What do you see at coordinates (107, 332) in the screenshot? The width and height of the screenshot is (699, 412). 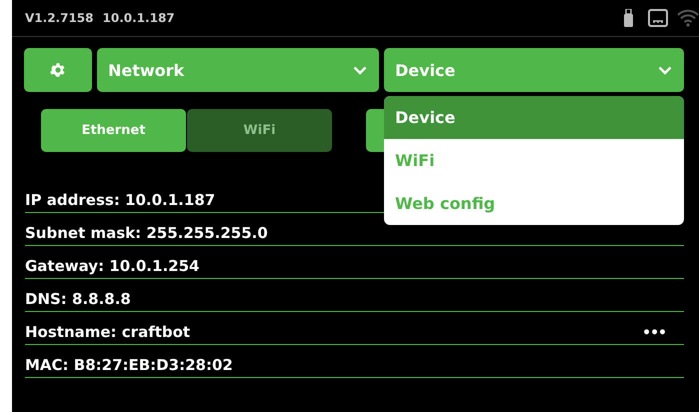 I see `info-text: Hostname: craftbot` at bounding box center [107, 332].